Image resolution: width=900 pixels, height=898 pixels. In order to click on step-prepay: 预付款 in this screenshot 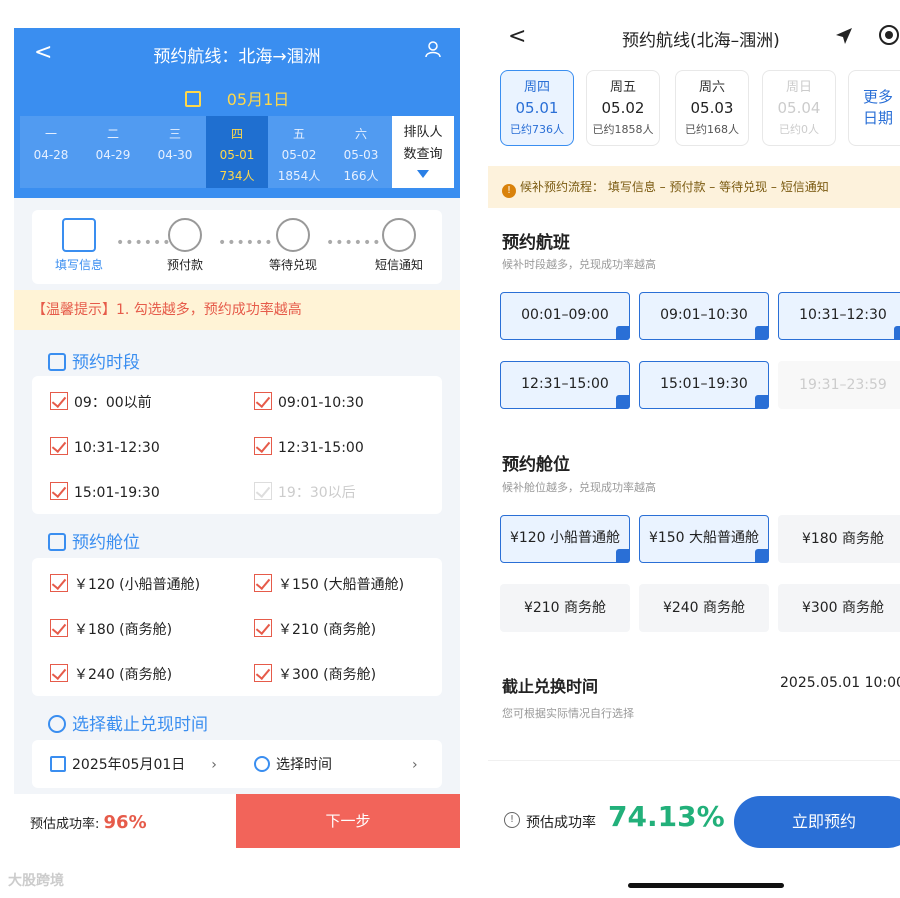, I will do `click(185, 245)`.